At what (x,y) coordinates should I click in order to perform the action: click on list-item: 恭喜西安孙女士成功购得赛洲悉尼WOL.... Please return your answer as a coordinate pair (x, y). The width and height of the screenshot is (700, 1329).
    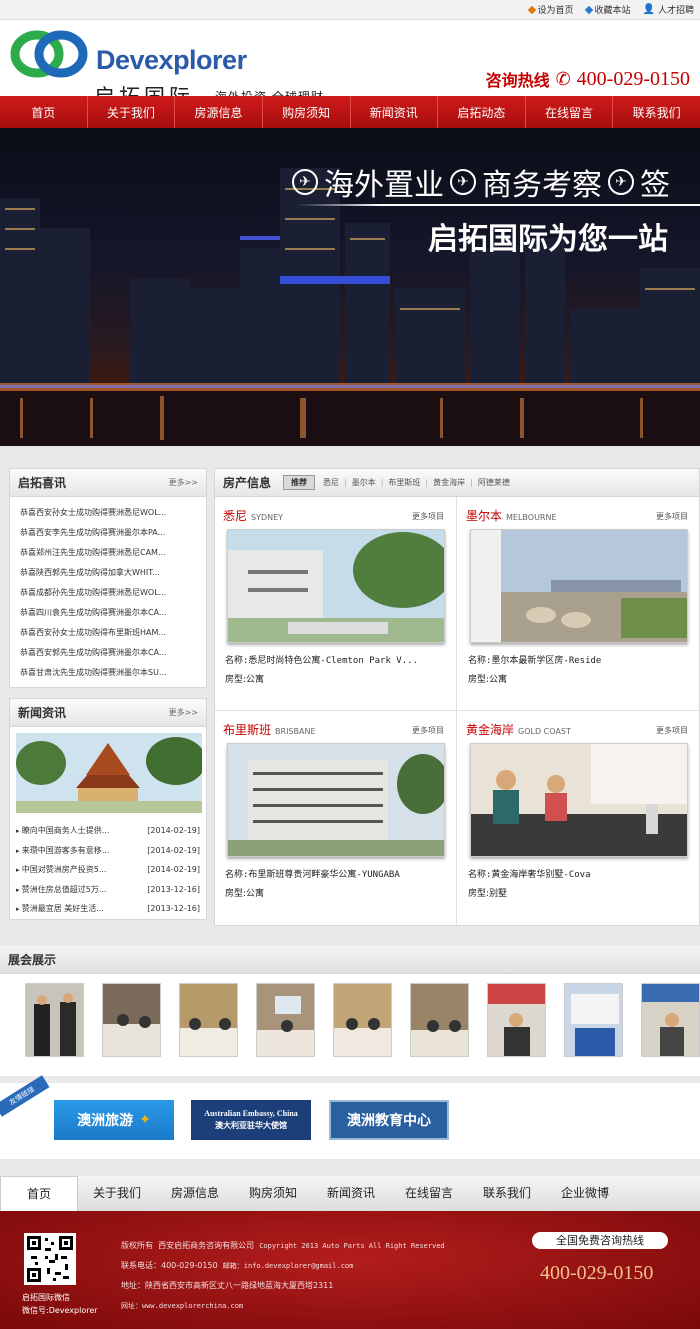
    Looking at the image, I should click on (108, 513).